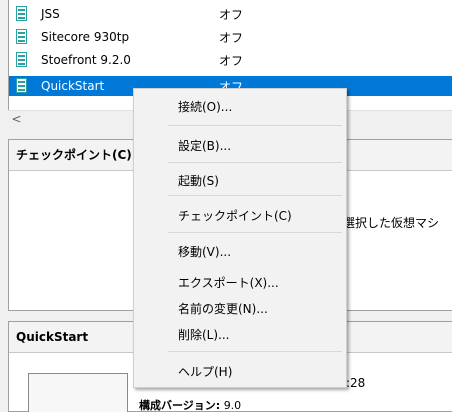 This screenshot has height=412, width=452. I want to click on vm-thumbnail, so click(78, 392).